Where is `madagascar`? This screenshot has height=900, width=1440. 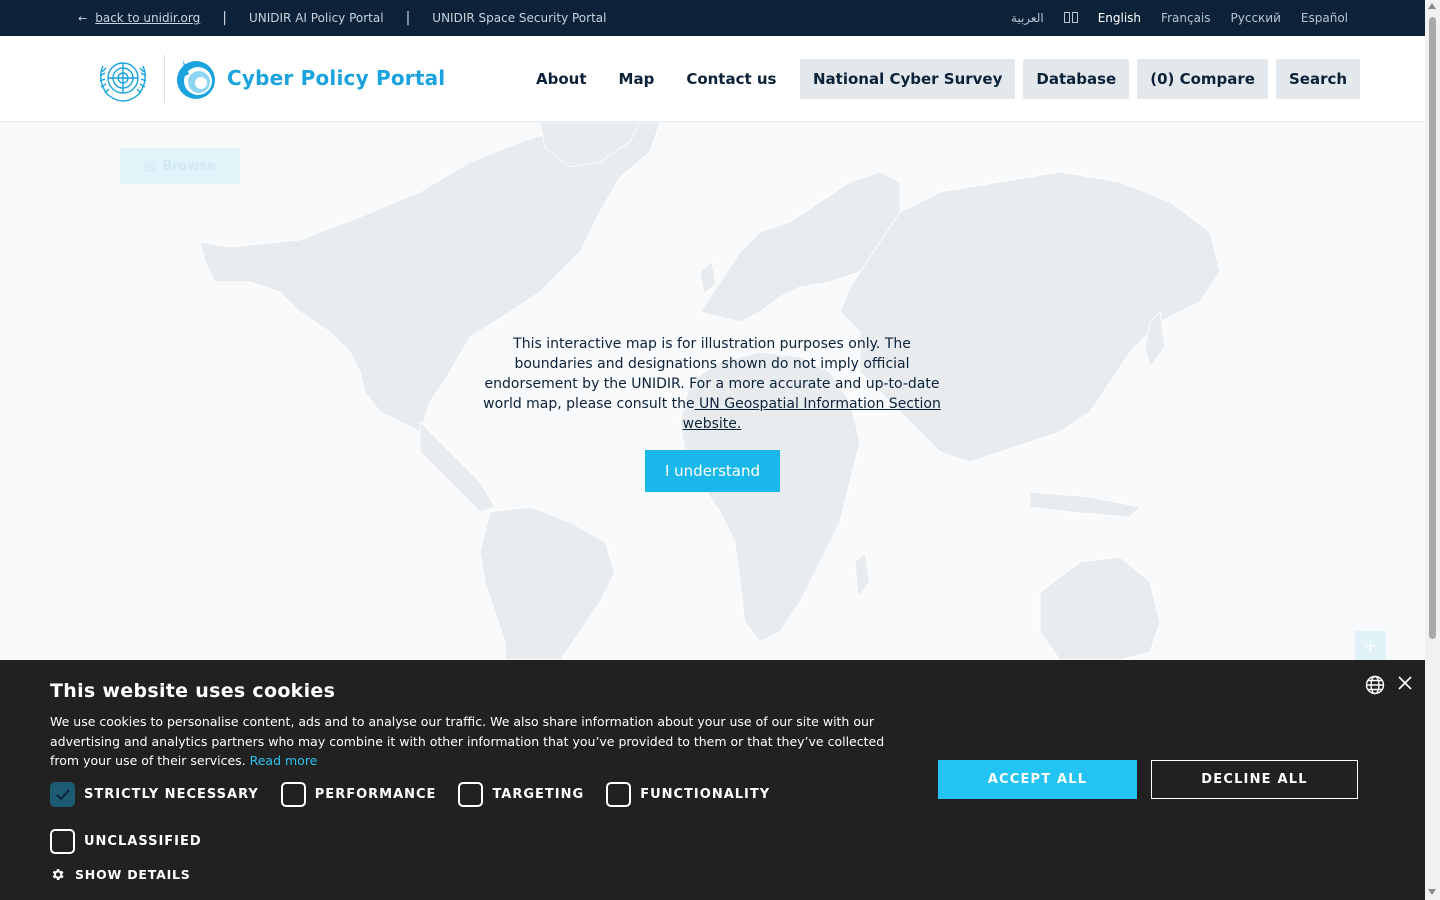 madagascar is located at coordinates (862, 575).